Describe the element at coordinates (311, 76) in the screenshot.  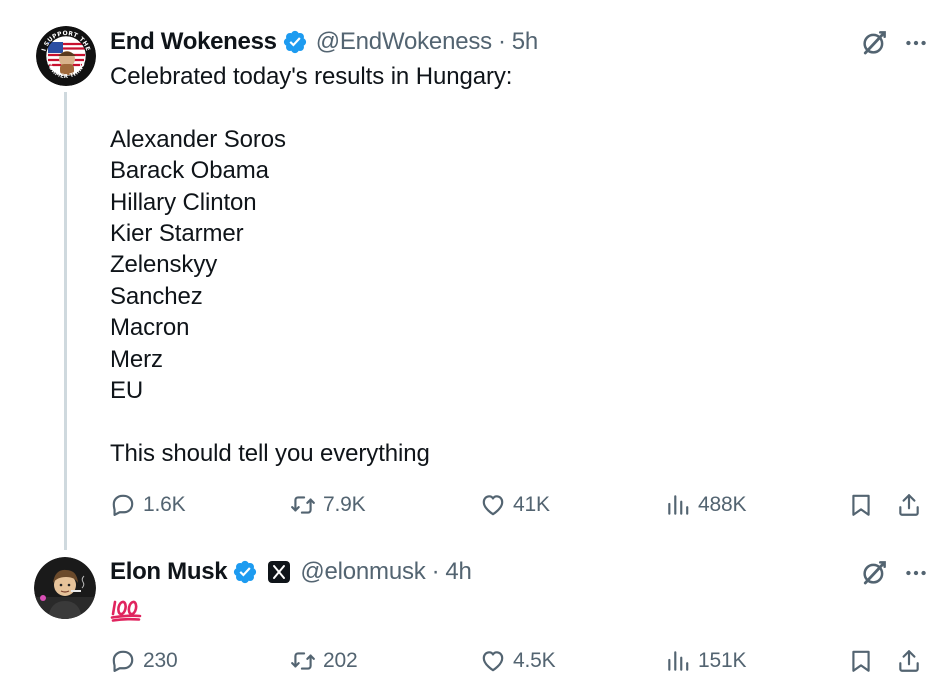
I see `tweet-line: Celebrated today's results in Hungary:` at that location.